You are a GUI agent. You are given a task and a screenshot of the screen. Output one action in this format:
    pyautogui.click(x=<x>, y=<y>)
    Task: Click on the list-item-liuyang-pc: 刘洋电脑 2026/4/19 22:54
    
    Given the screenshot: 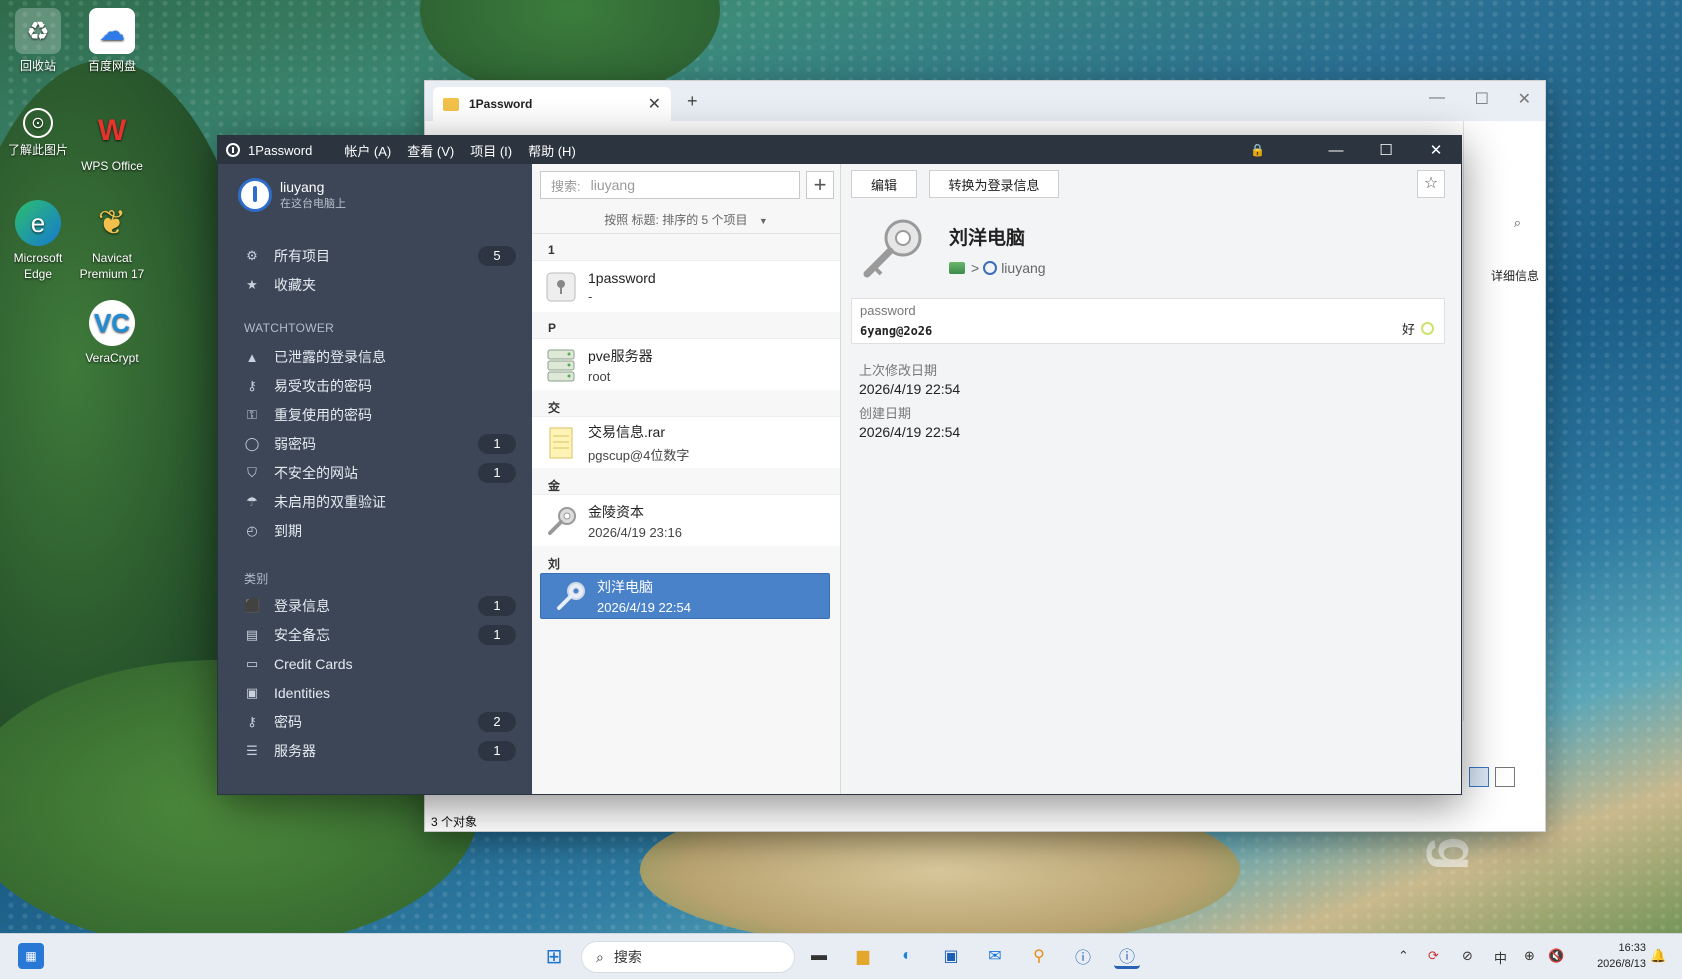 What is the action you would take?
    pyautogui.click(x=685, y=596)
    